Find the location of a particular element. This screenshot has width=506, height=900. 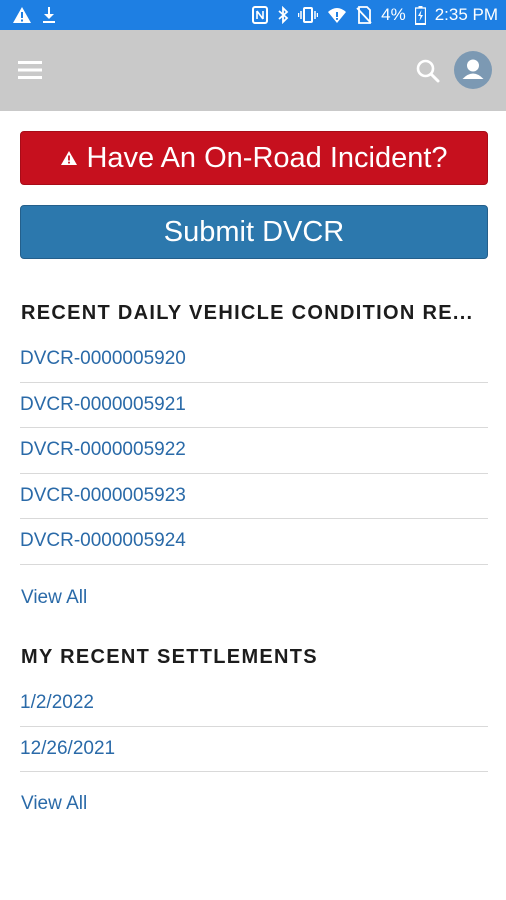

list-item: 12/26/2021 is located at coordinates (254, 749).